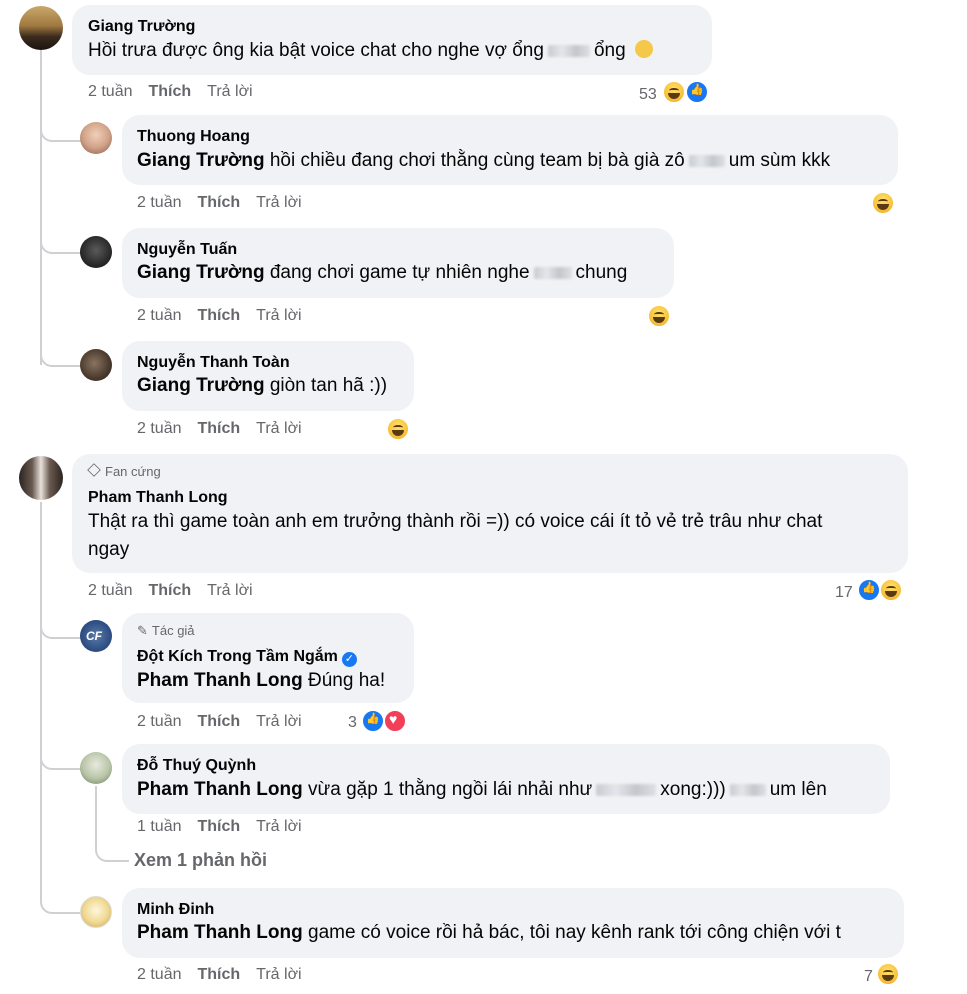 The width and height of the screenshot is (967, 994). I want to click on reaction-count: 17, so click(844, 593).